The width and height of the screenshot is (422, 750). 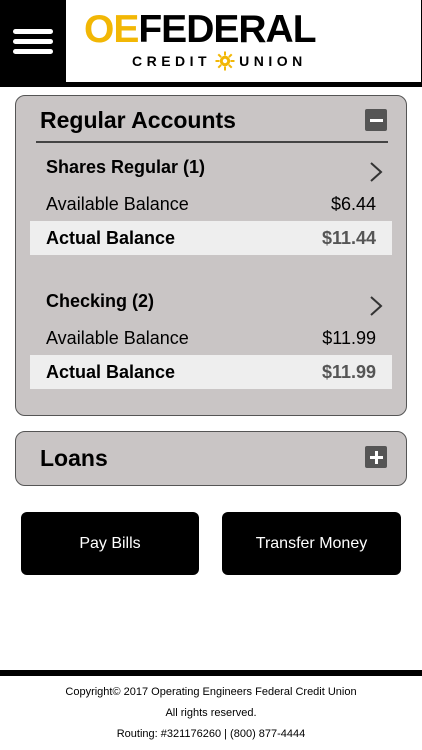 I want to click on hamburger-menu-icon, so click(x=33, y=41).